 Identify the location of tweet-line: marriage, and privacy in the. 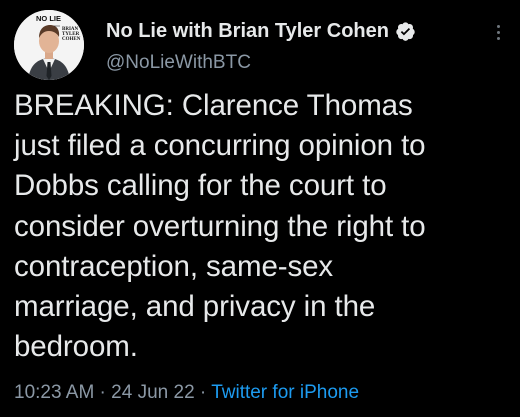
(195, 307).